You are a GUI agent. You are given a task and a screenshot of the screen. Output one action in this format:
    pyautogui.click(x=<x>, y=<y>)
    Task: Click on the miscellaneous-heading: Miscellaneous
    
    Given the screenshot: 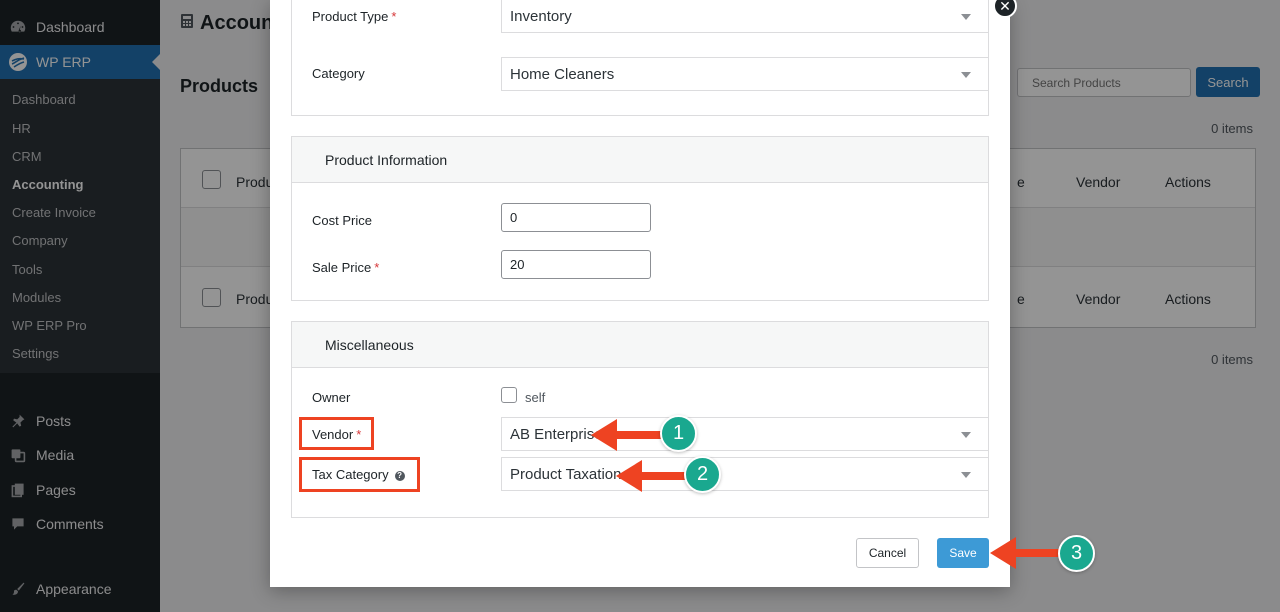 What is the action you would take?
    pyautogui.click(x=640, y=345)
    